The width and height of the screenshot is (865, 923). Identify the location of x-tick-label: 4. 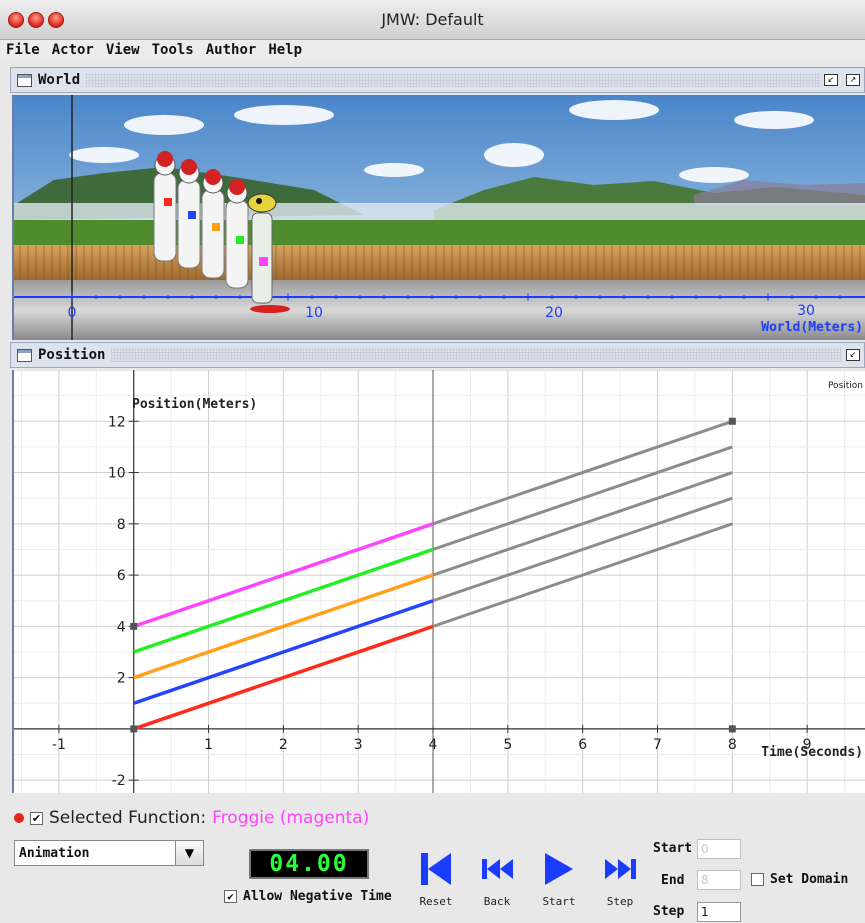
(433, 745).